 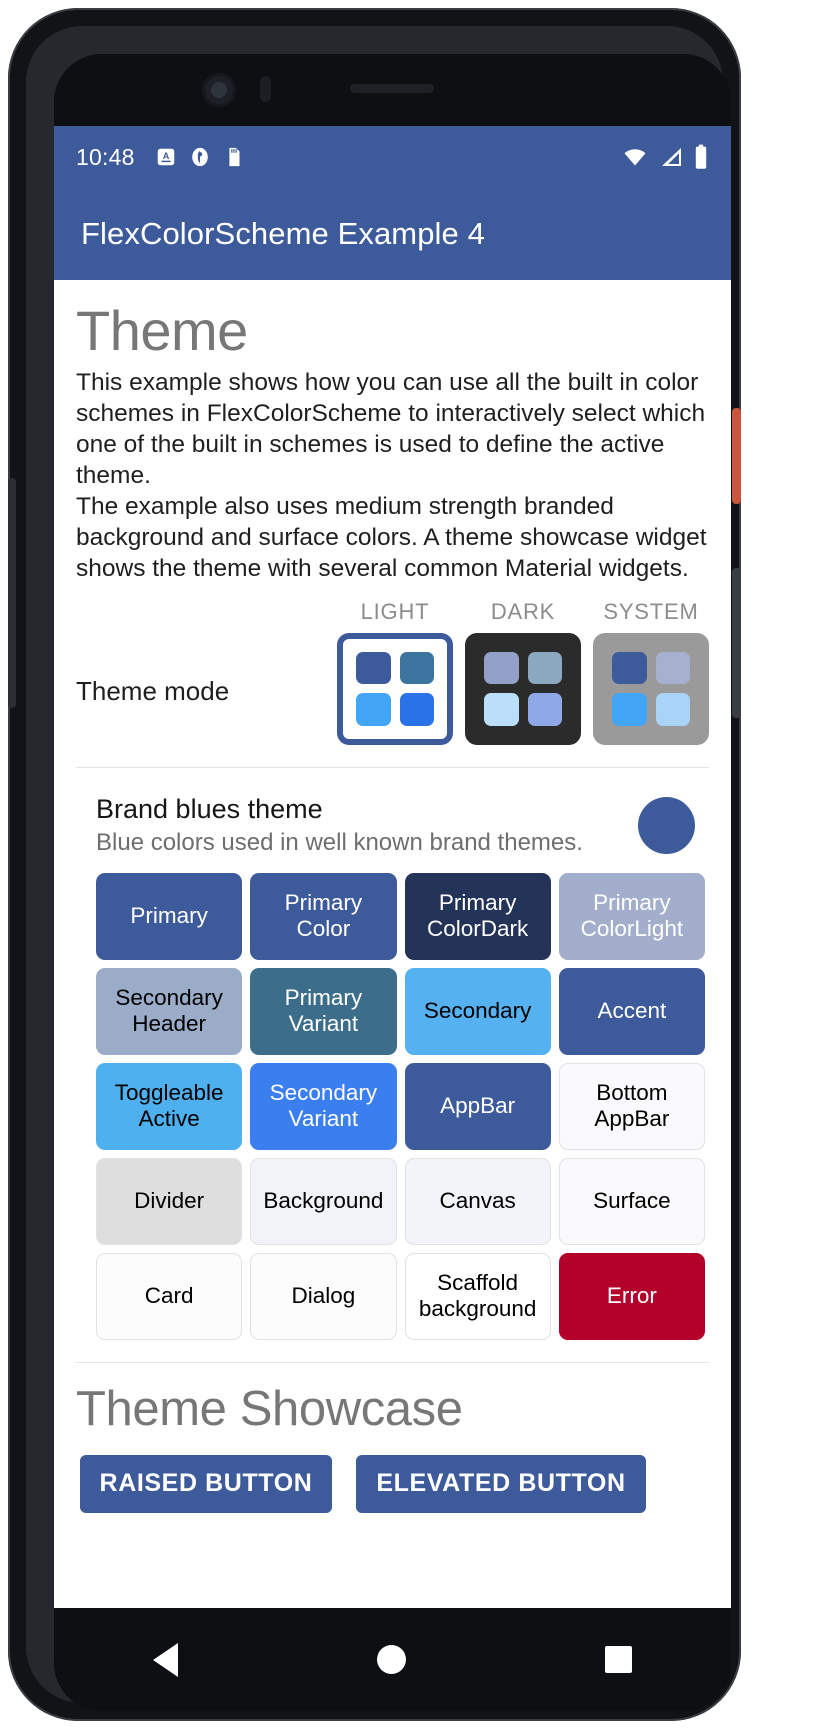 What do you see at coordinates (736, 456) in the screenshot?
I see `power-button` at bounding box center [736, 456].